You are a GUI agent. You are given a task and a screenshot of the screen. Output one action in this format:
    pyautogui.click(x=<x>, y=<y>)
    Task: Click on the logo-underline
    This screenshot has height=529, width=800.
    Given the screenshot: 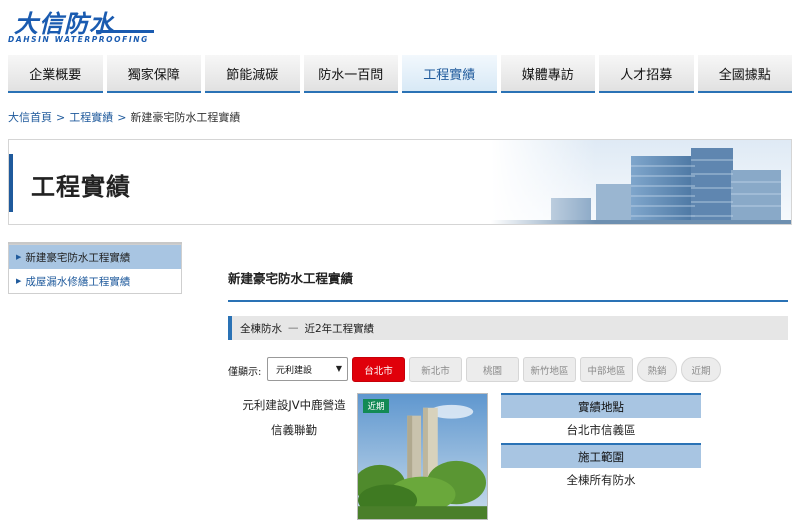 What is the action you would take?
    pyautogui.click(x=125, y=31)
    